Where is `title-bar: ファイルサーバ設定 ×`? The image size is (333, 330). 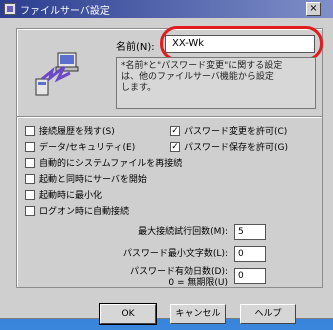 title-bar: ファイルサーバ設定 × is located at coordinates (166, 9).